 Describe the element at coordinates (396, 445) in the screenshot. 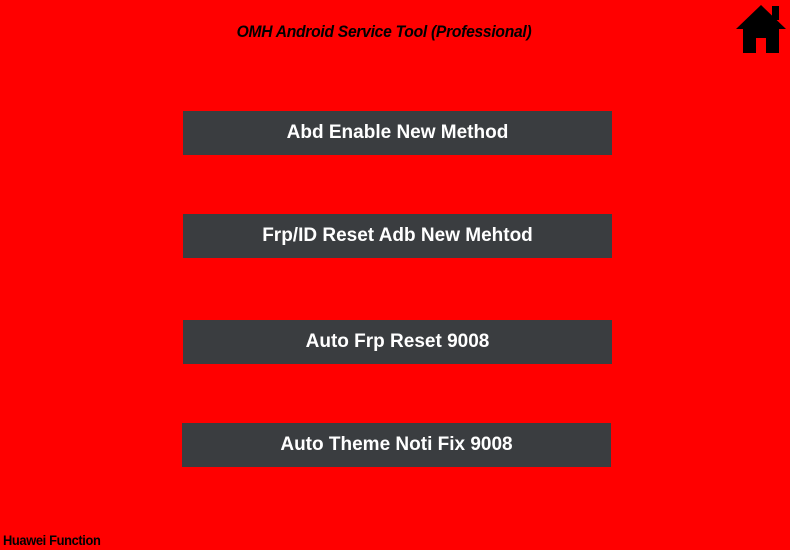

I see `auto-theme-noti-fix-9008-button: Auto Theme Noti Fix 9008` at that location.